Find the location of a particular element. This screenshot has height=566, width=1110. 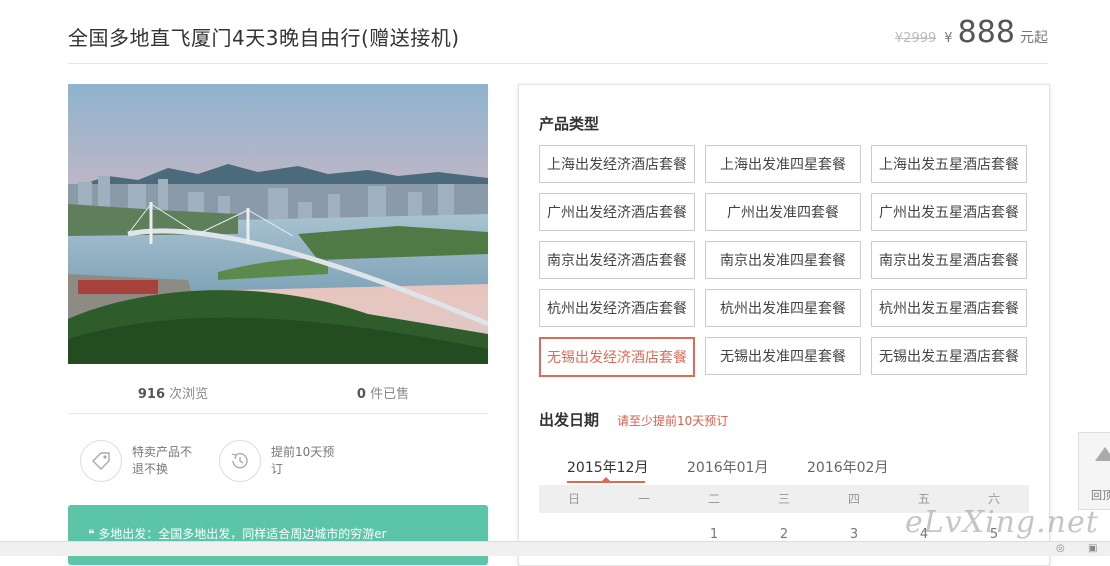

tab-month-2015-12: 2015年12月 is located at coordinates (607, 467).